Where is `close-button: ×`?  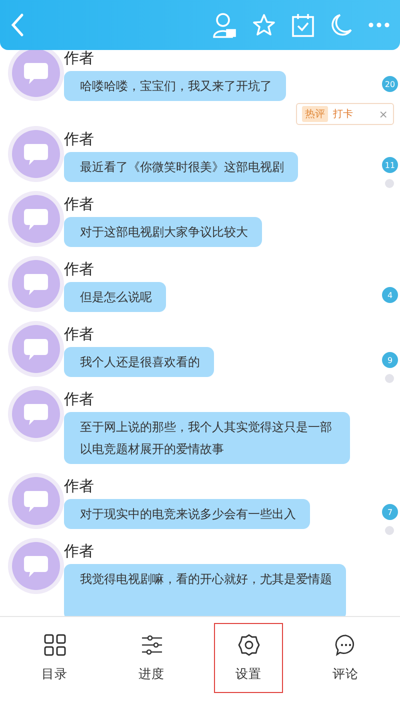
close-button: × is located at coordinates (383, 114).